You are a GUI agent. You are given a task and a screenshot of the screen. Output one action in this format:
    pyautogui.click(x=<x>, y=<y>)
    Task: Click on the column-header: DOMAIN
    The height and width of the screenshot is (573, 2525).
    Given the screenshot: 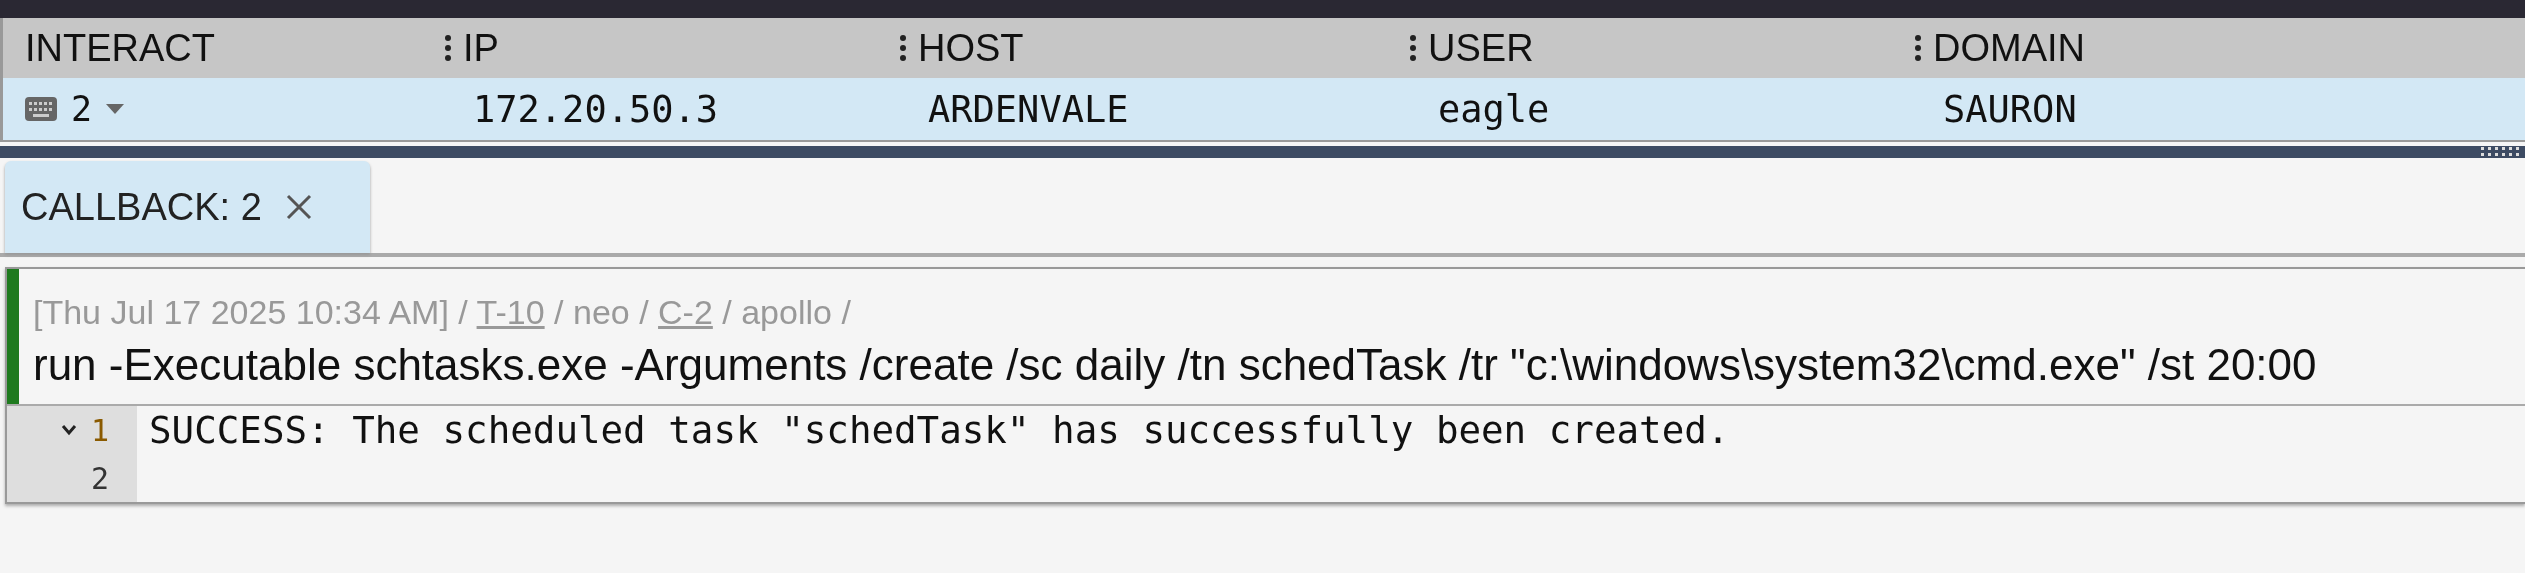 What is the action you would take?
    pyautogui.click(x=2009, y=48)
    